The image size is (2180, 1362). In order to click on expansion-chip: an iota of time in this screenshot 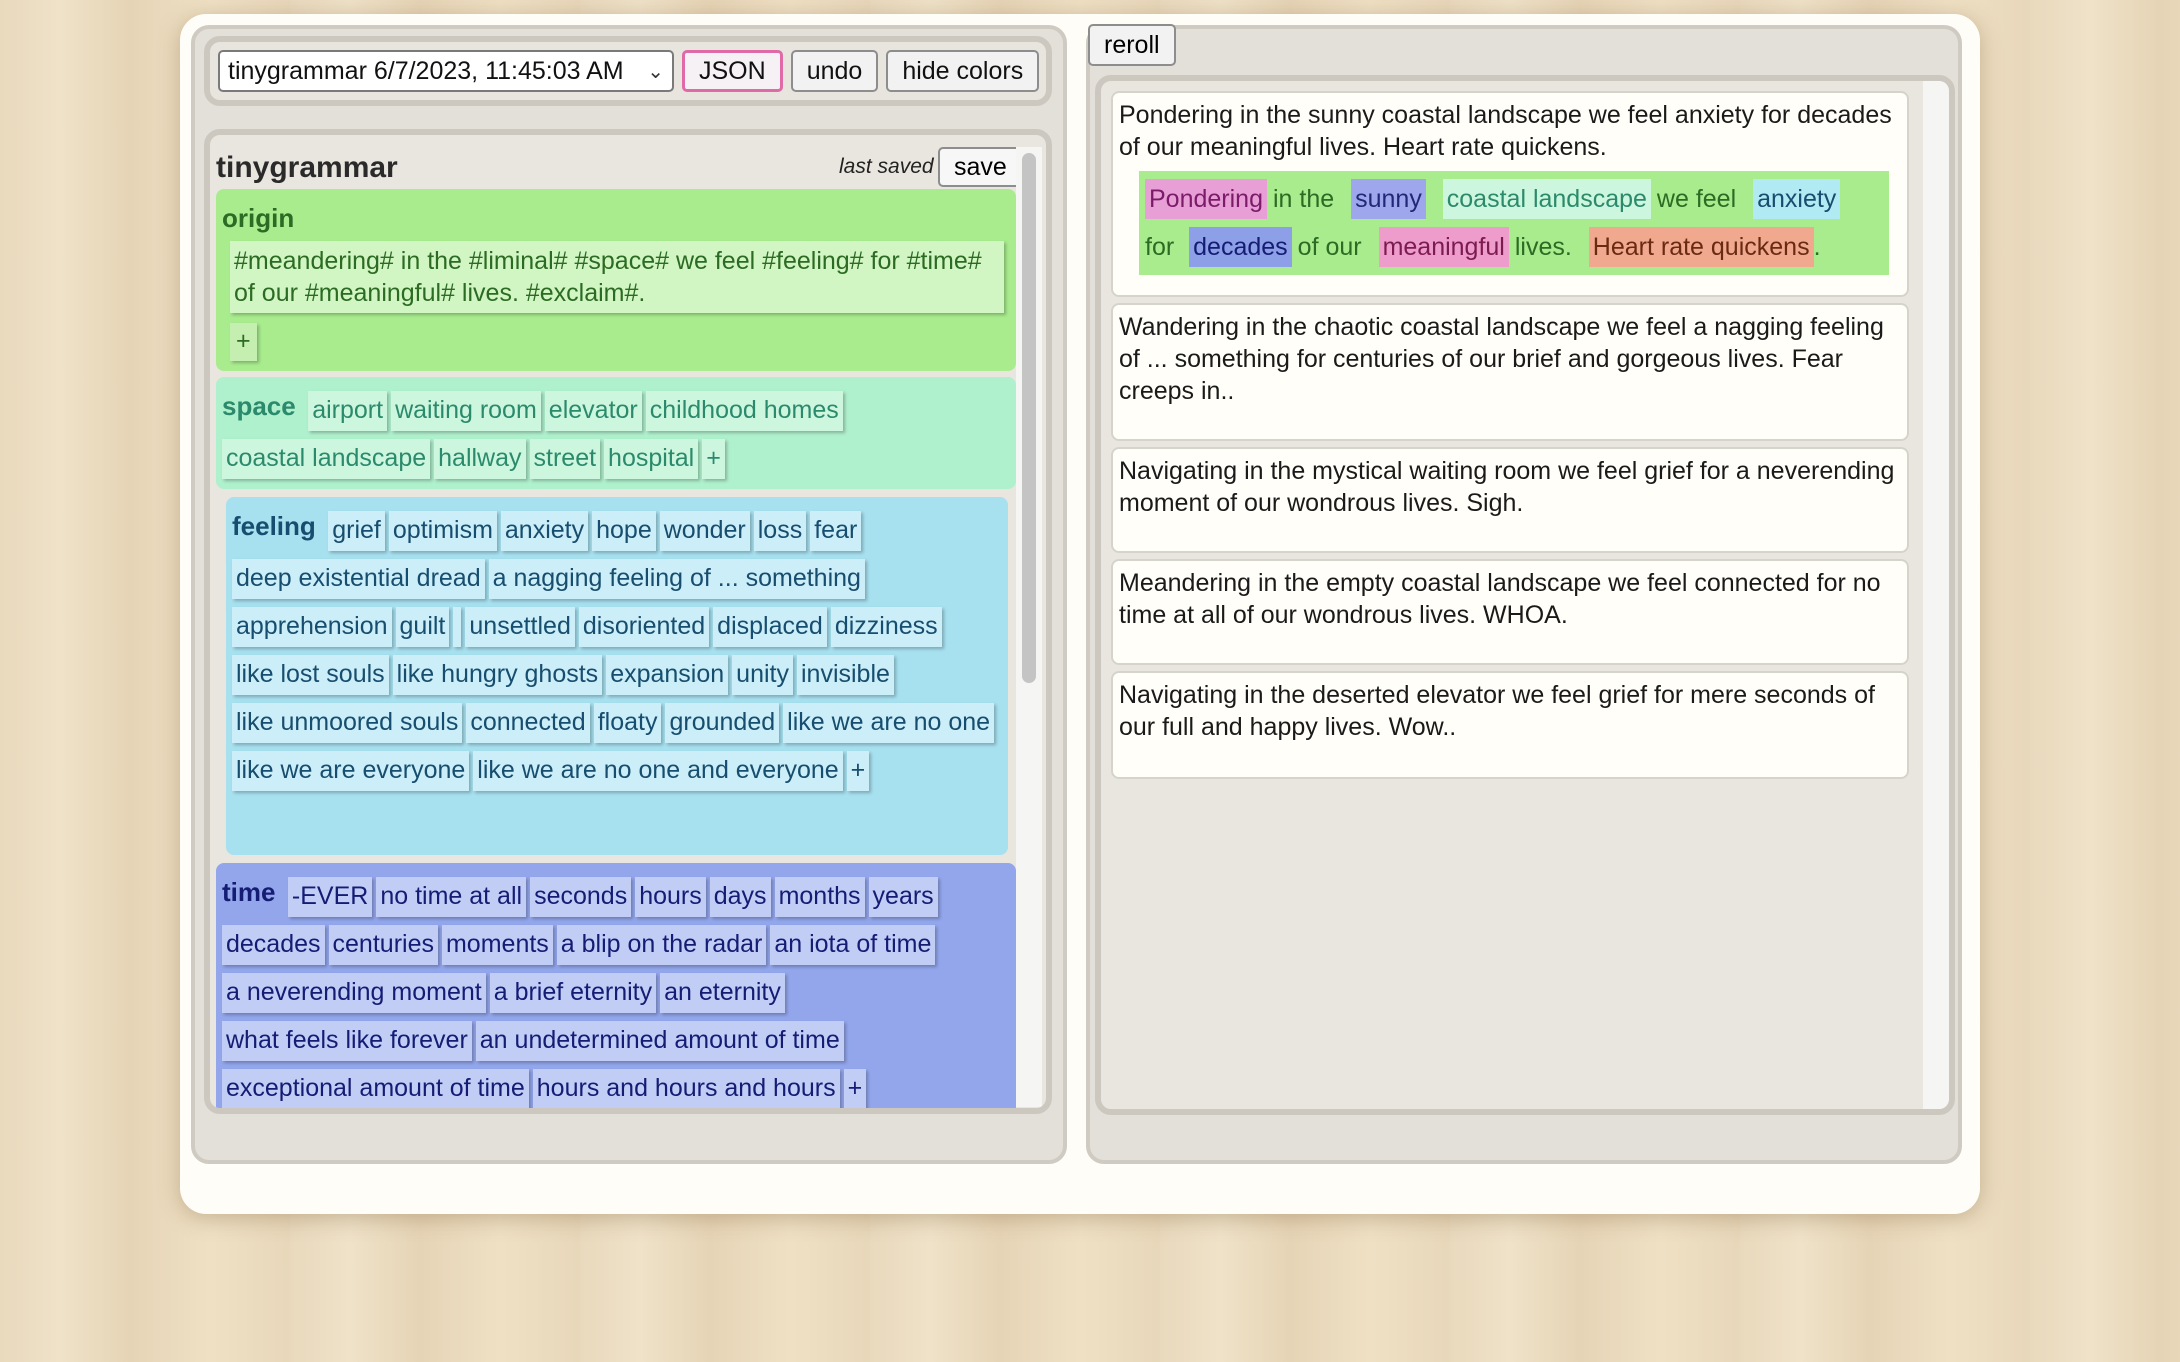, I will do `click(853, 945)`.